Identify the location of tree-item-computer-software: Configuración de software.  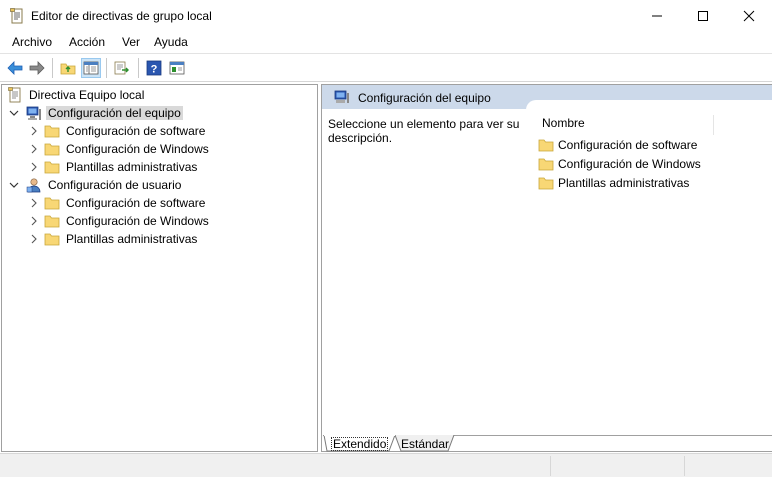
(125, 131).